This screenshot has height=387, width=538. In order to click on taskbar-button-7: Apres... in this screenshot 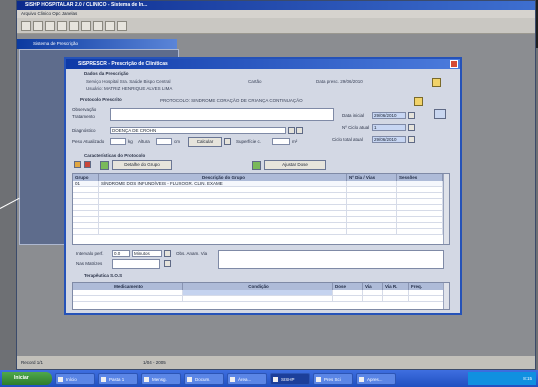, I will do `click(376, 378)`.